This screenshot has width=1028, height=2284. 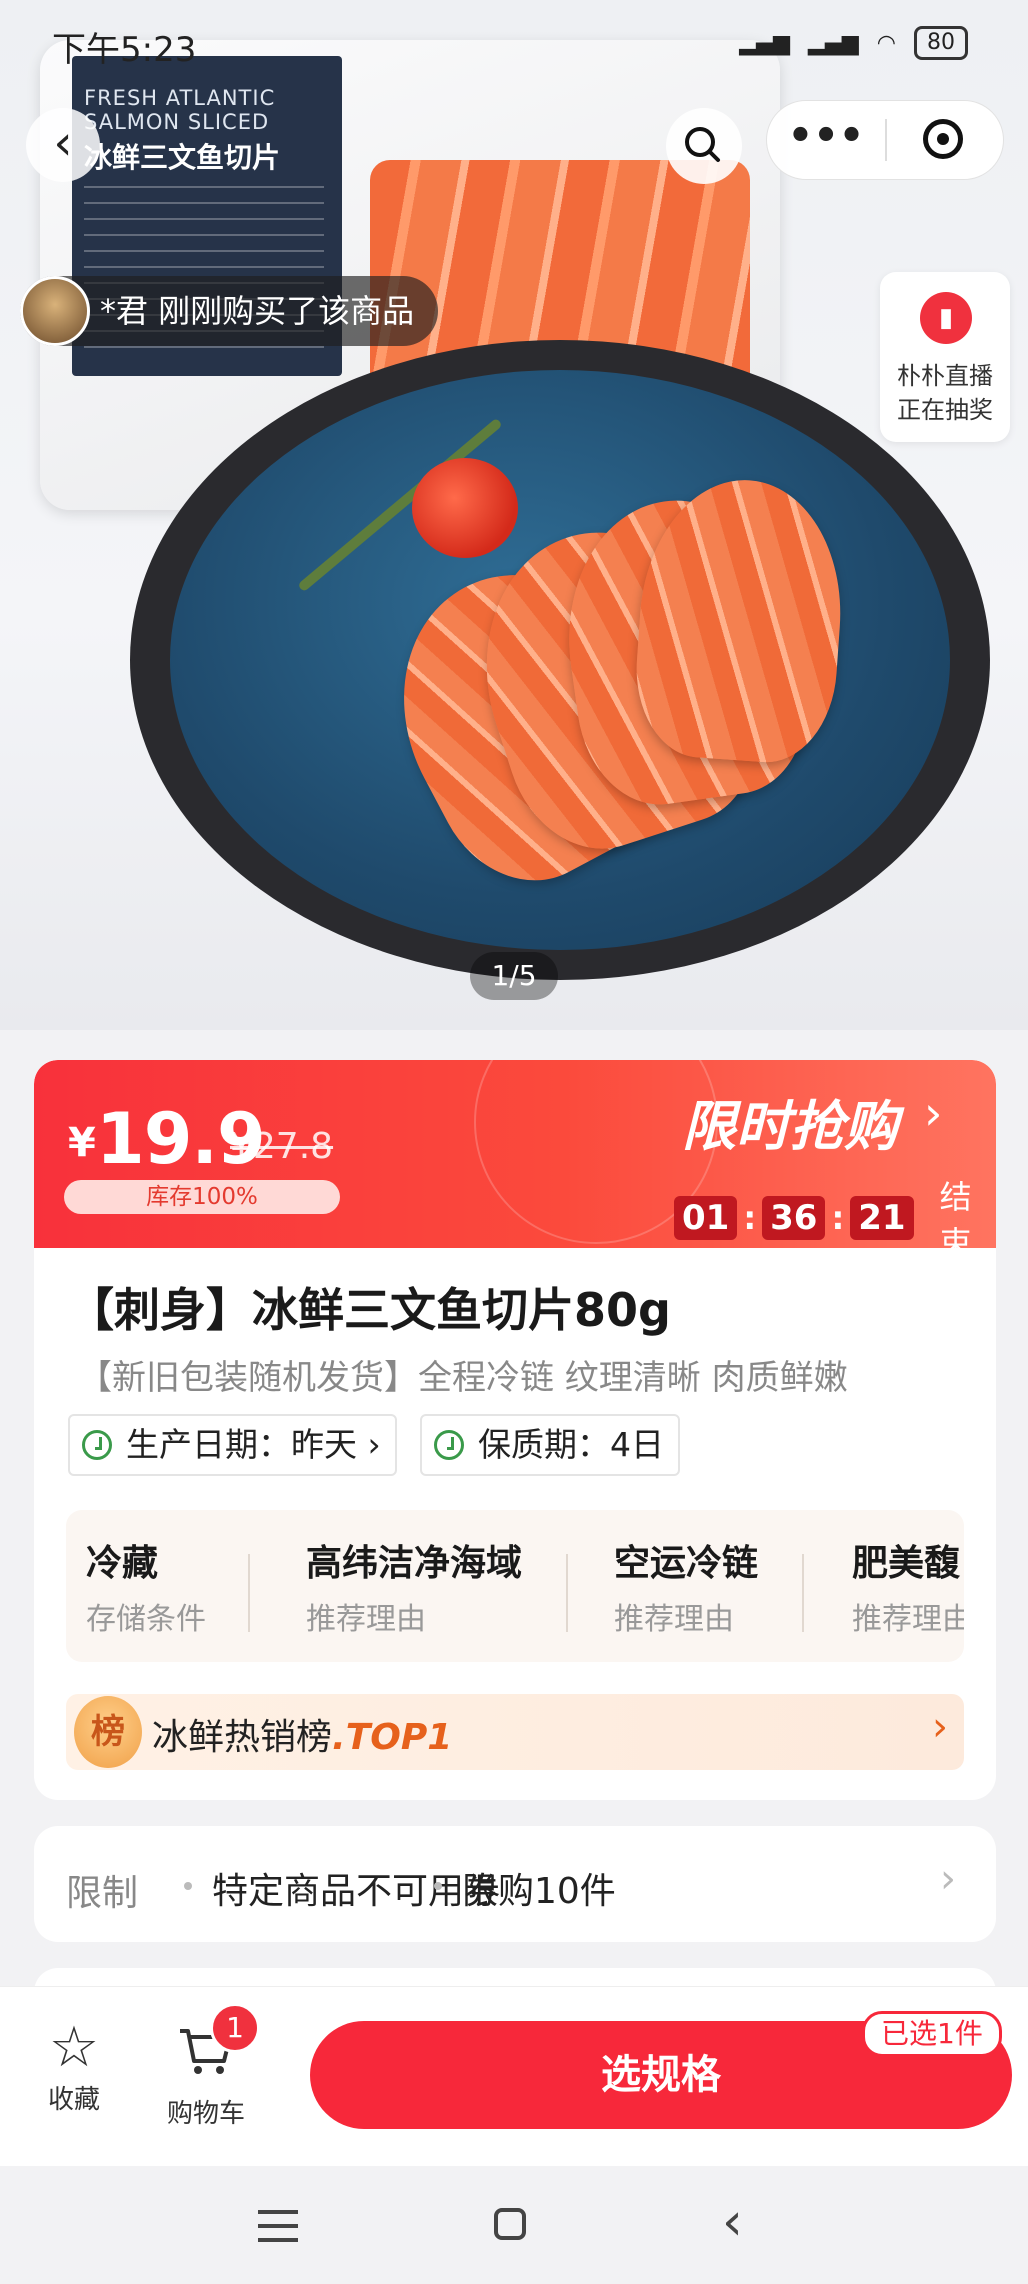 I want to click on favorite-button: ☆ 收藏, so click(x=74, y=2066).